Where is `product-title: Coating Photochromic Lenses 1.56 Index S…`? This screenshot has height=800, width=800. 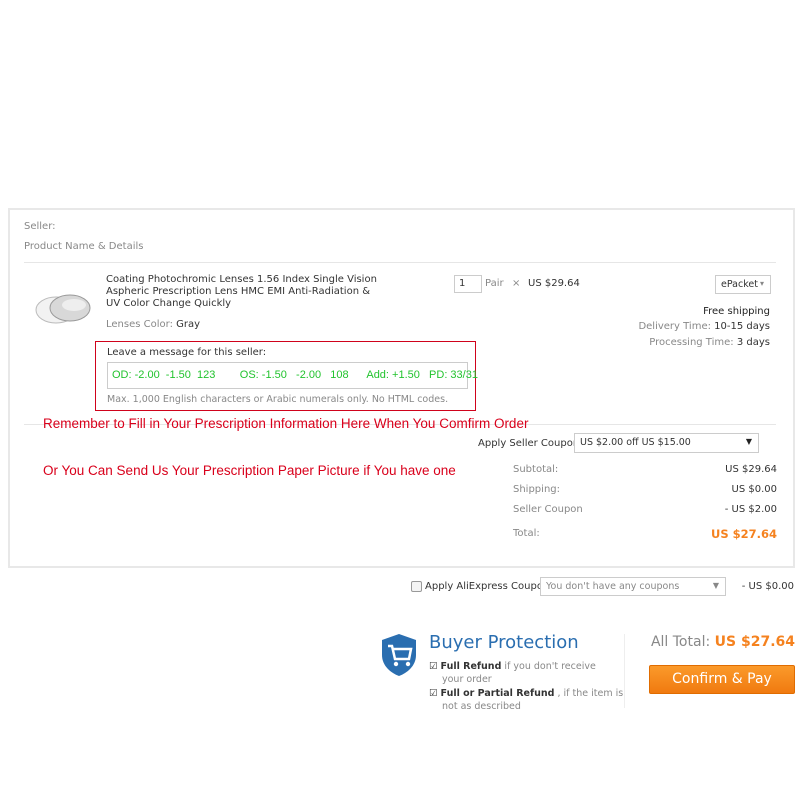 product-title: Coating Photochromic Lenses 1.56 Index S… is located at coordinates (241, 292).